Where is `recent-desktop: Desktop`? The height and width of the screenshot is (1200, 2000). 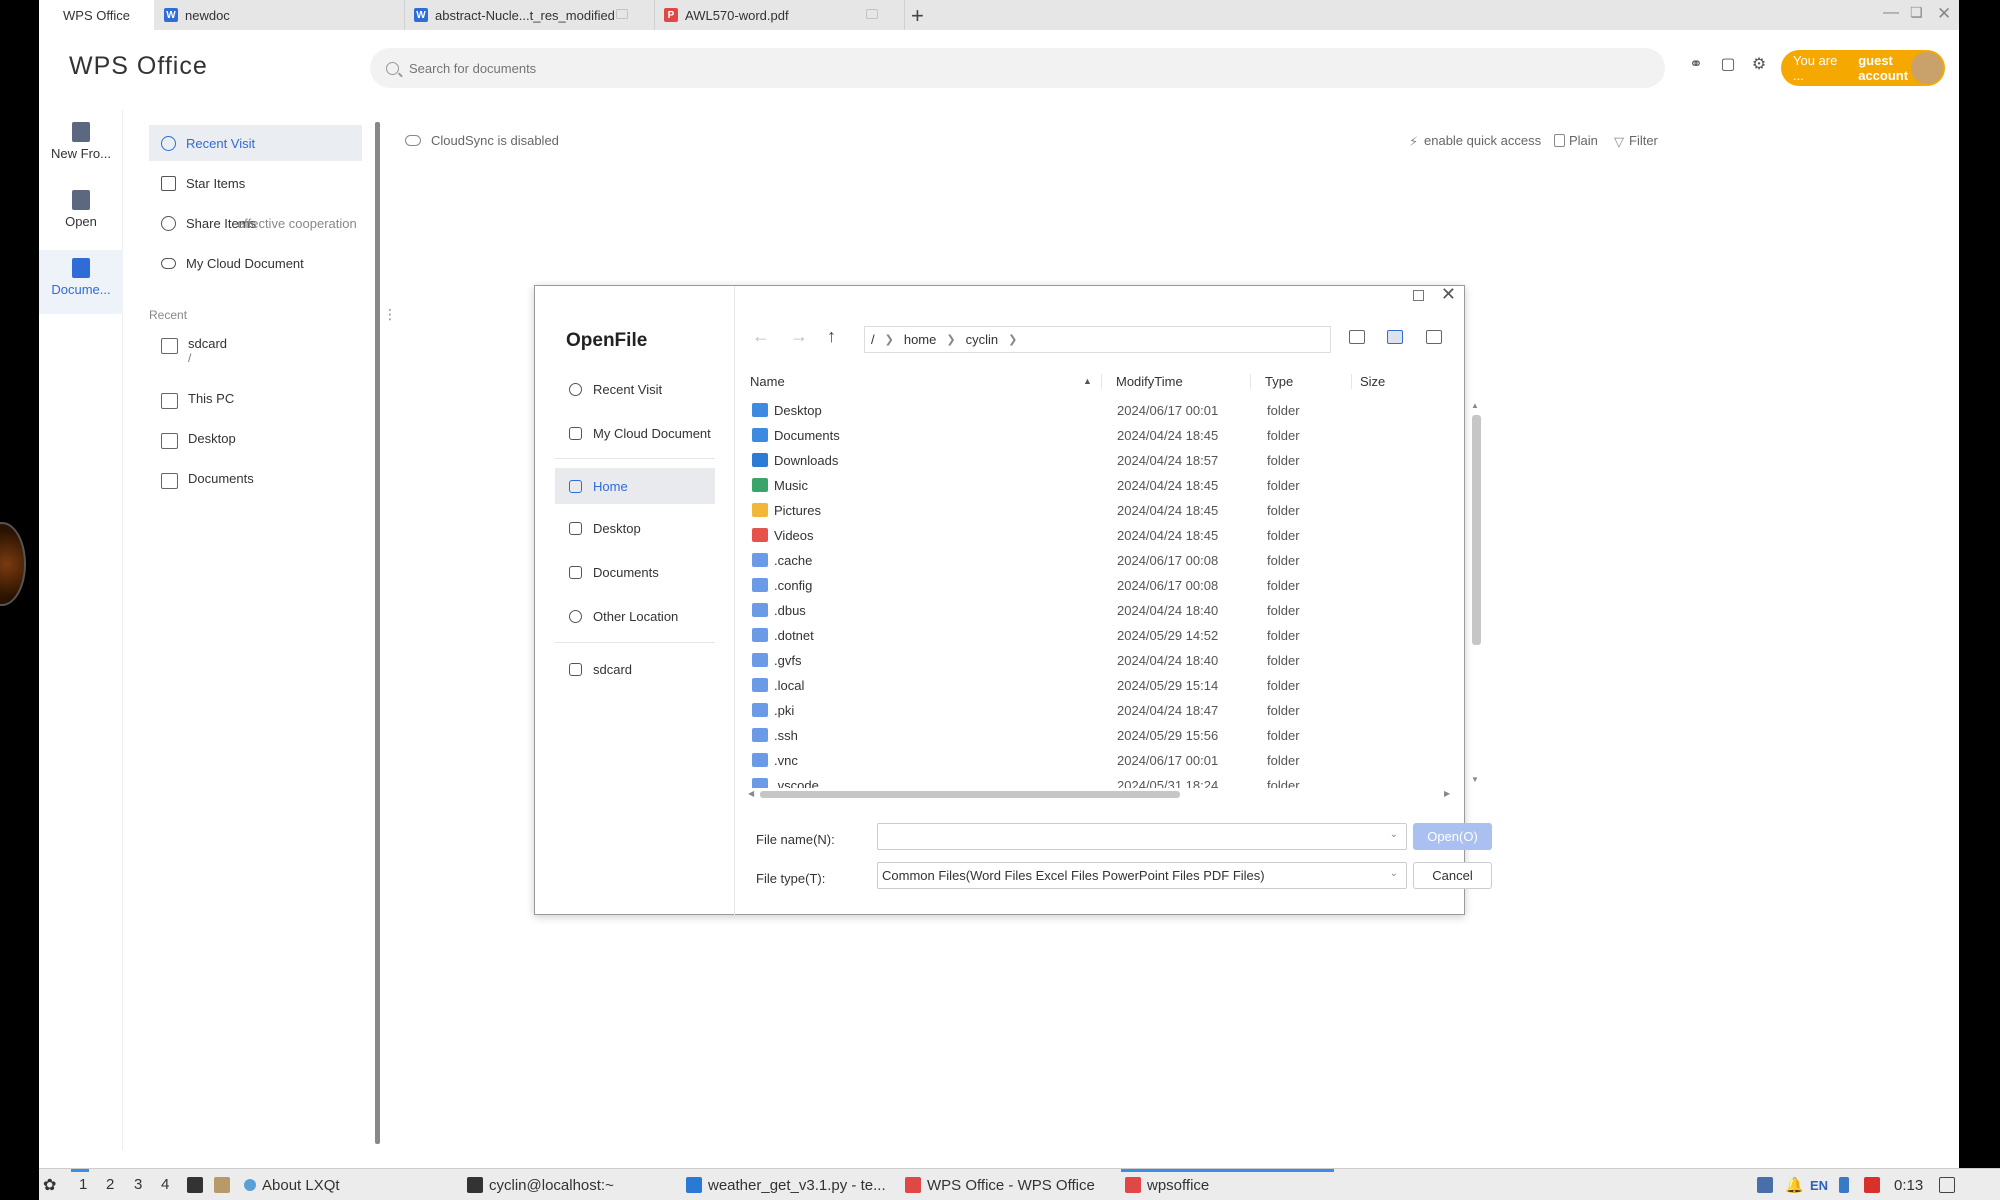
recent-desktop: Desktop is located at coordinates (198, 440).